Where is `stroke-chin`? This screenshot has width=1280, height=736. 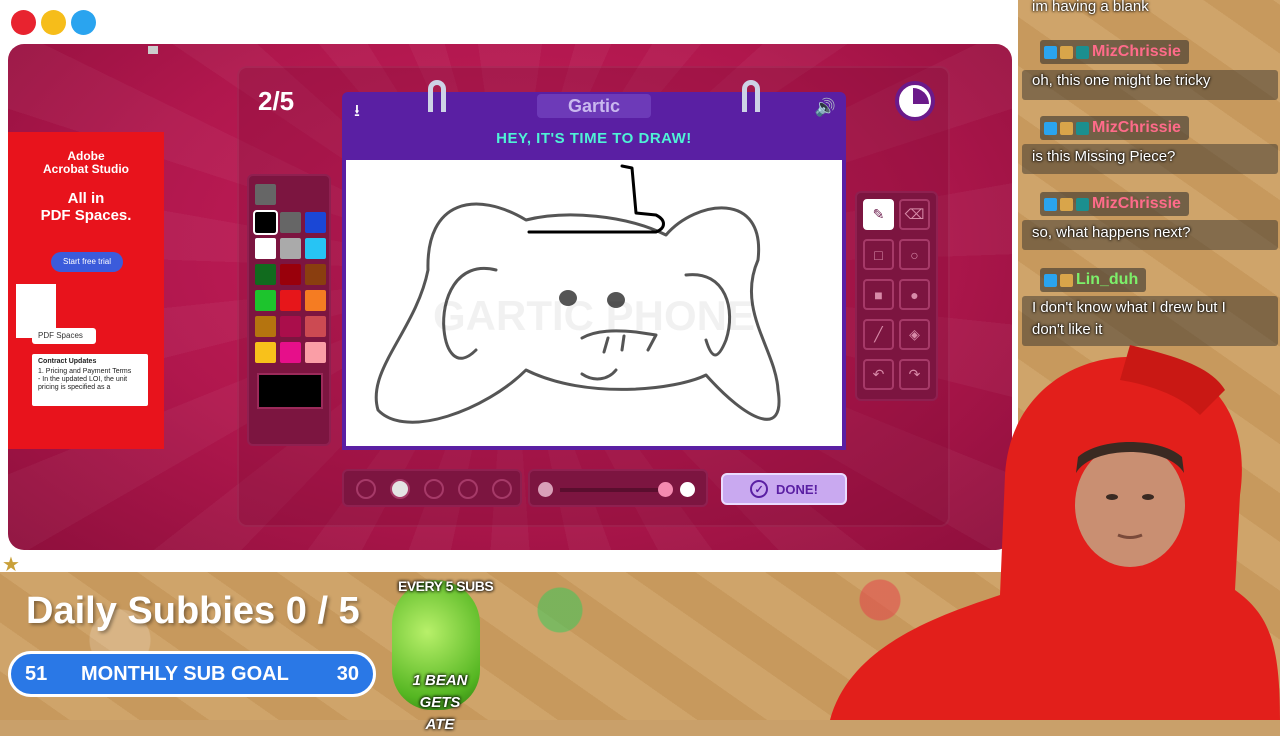 stroke-chin is located at coordinates (599, 374).